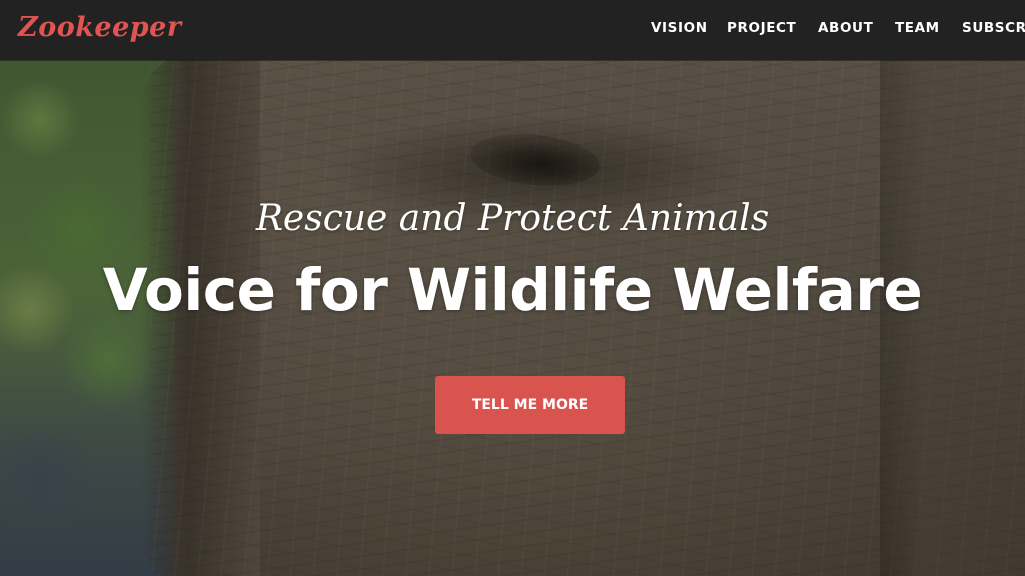  Describe the element at coordinates (679, 28) in the screenshot. I see `nav-item-vision: VISION` at that location.